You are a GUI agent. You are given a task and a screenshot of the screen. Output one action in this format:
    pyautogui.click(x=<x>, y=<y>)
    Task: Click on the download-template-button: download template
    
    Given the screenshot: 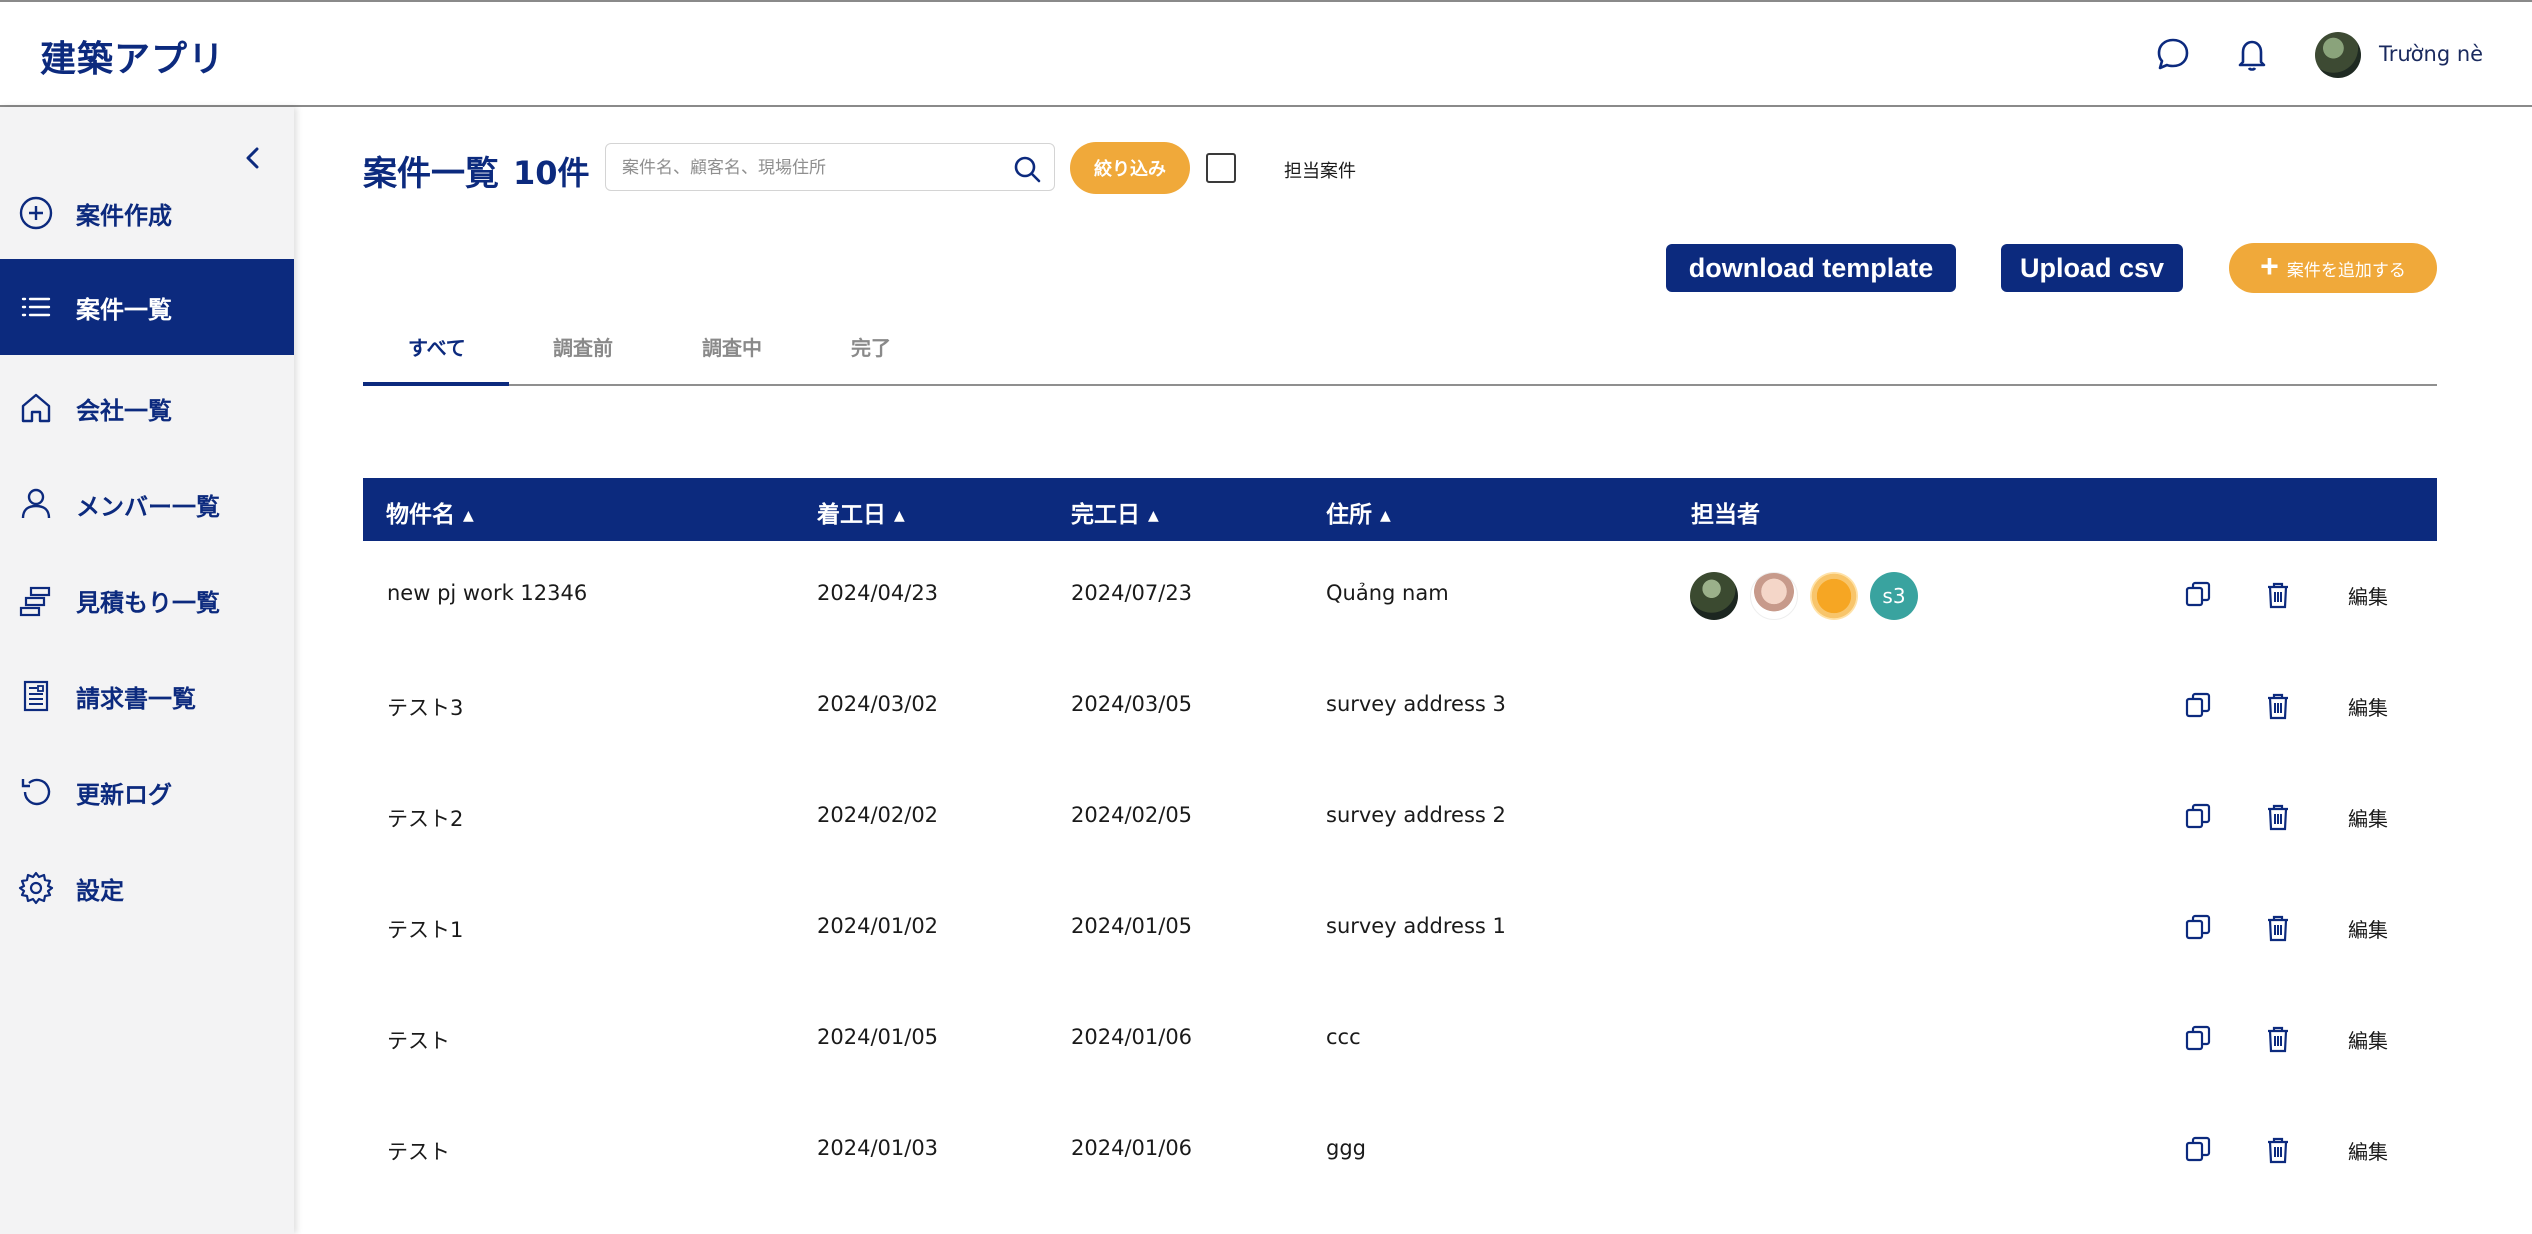 What is the action you would take?
    pyautogui.click(x=1811, y=268)
    